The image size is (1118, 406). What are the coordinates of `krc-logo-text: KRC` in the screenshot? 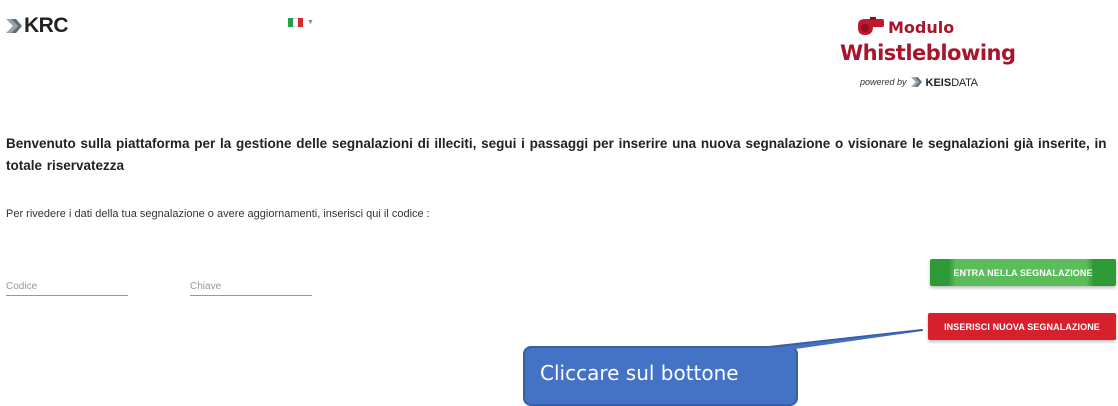 It's located at (46, 25).